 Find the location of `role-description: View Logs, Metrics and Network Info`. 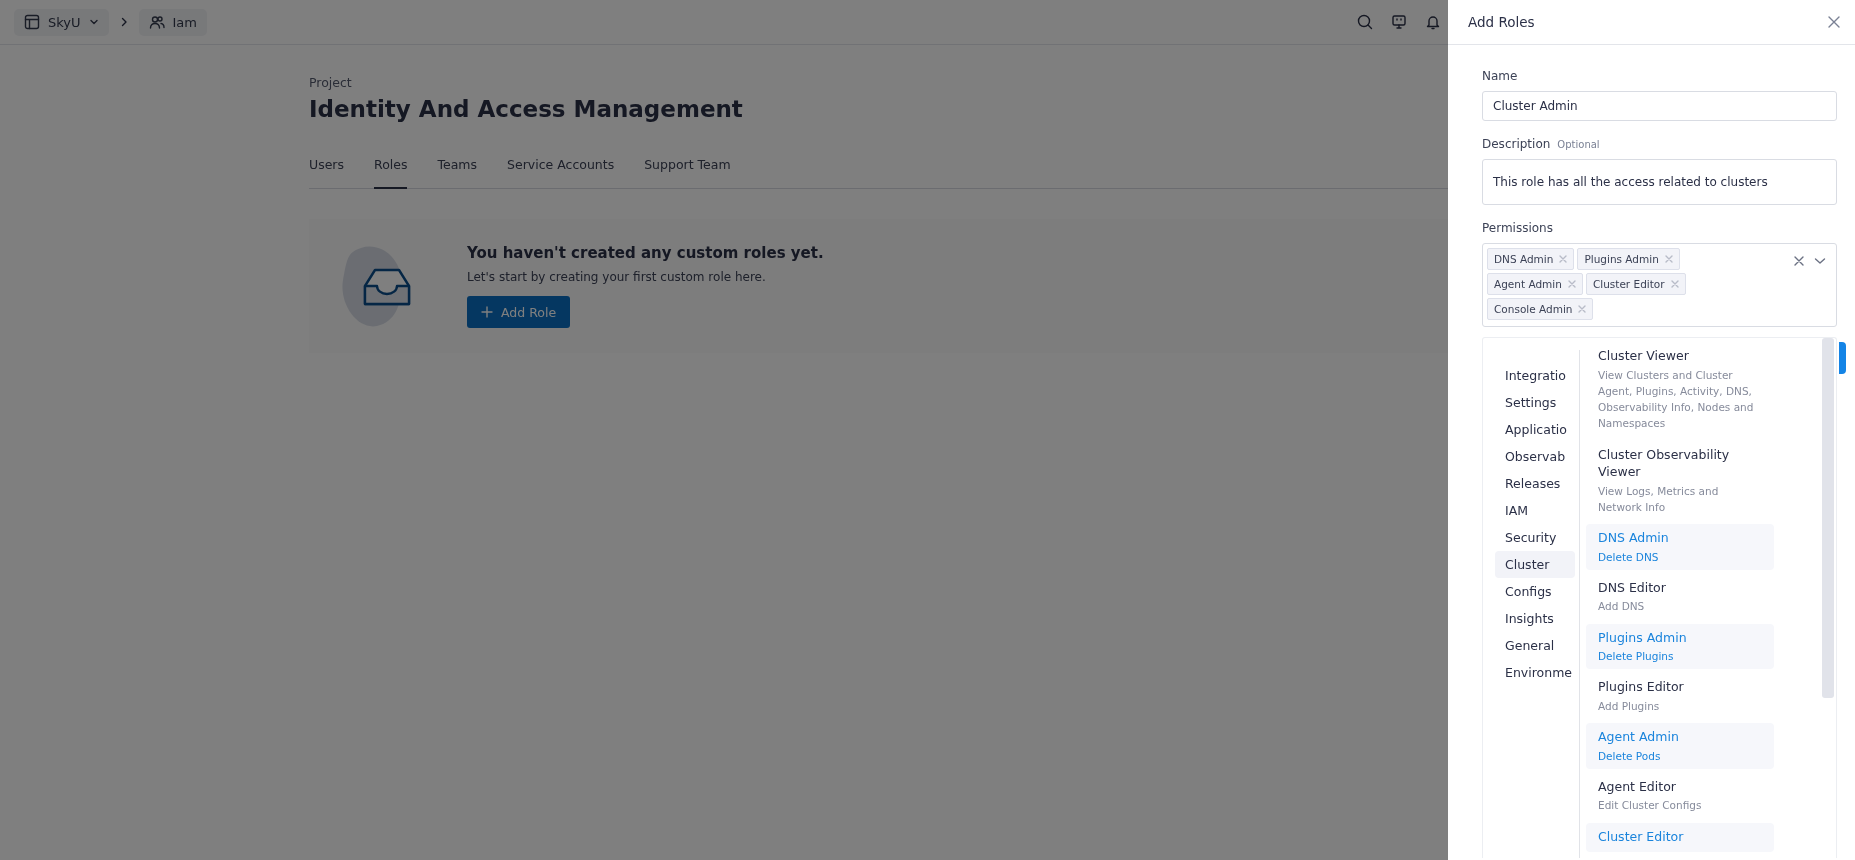

role-description: View Logs, Metrics and Network Info is located at coordinates (1659, 499).